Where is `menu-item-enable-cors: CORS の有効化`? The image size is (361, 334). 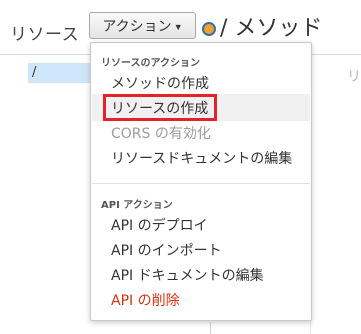
menu-item-enable-cors: CORS の有効化 is located at coordinates (161, 133).